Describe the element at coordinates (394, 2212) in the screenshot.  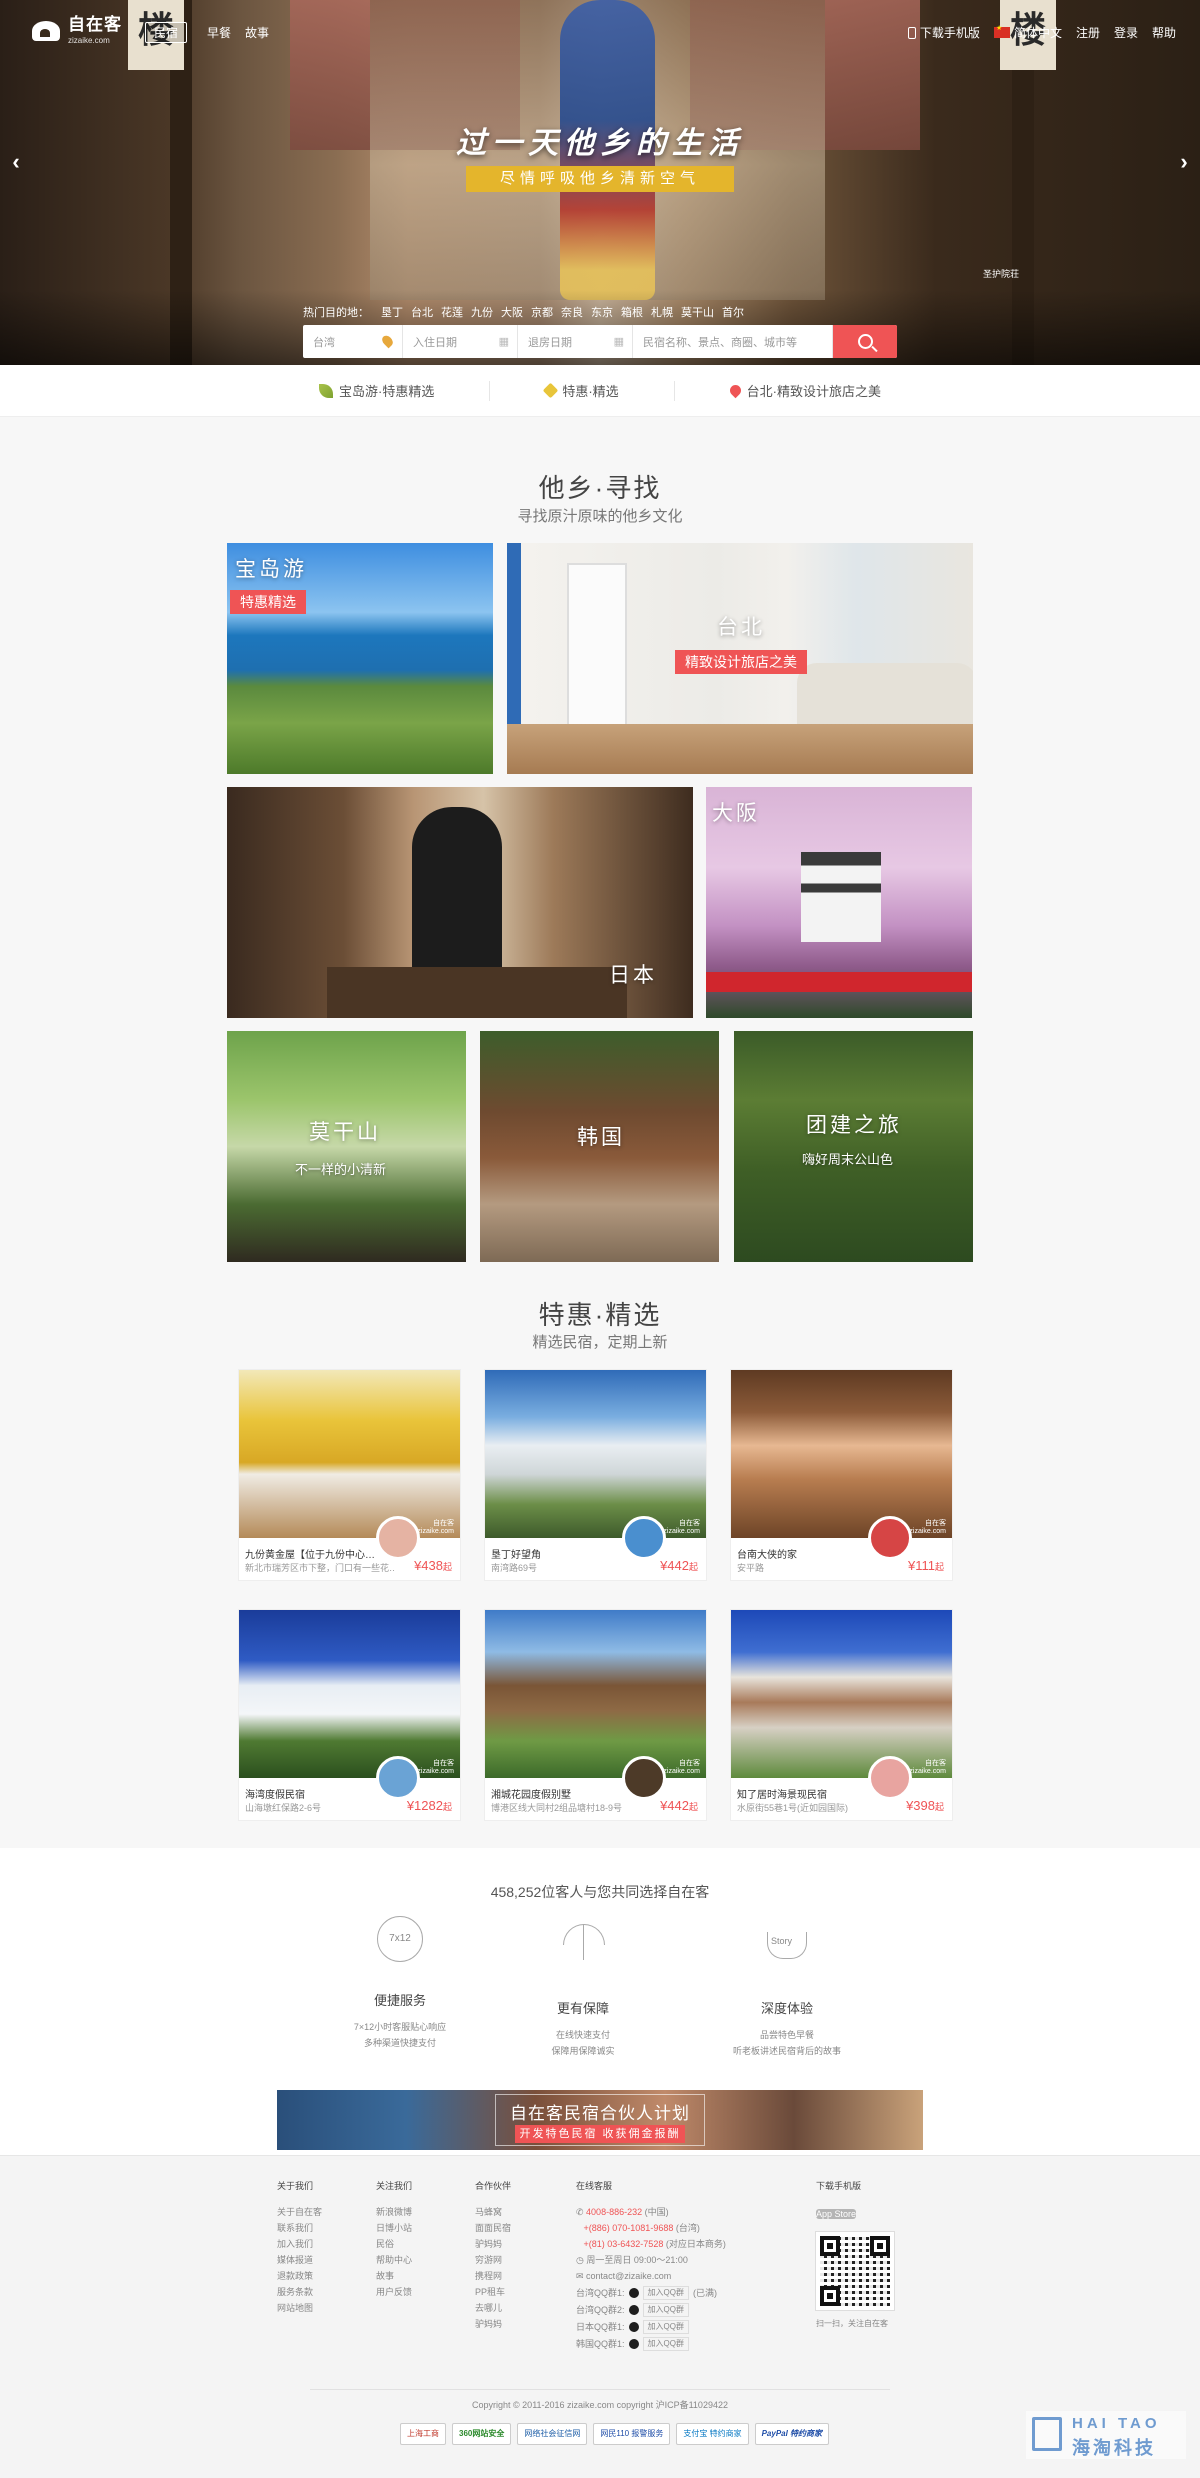
I see `footer-link: 新浪微博` at that location.